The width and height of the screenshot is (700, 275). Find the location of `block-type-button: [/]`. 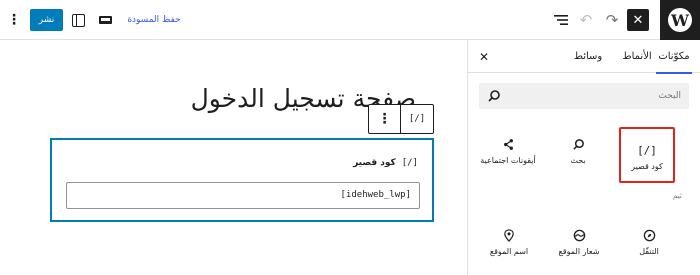

block-type-button: [/] is located at coordinates (417, 119).